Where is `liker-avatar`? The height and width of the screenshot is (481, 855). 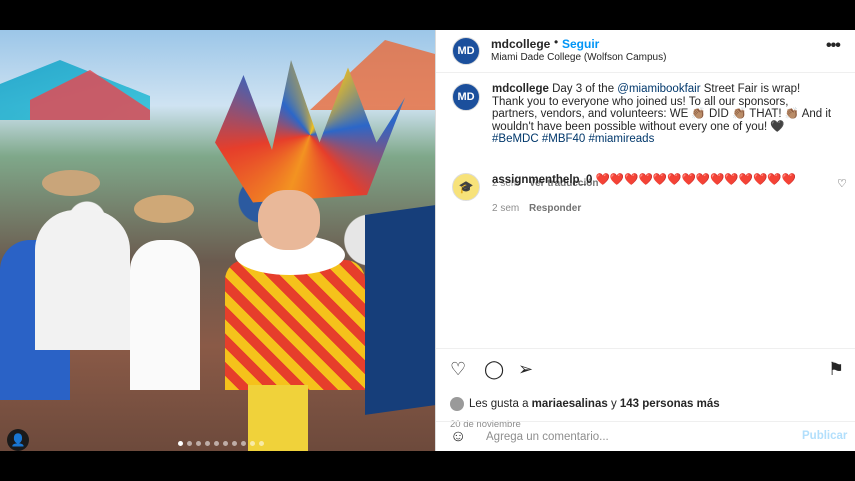
liker-avatar is located at coordinates (457, 404).